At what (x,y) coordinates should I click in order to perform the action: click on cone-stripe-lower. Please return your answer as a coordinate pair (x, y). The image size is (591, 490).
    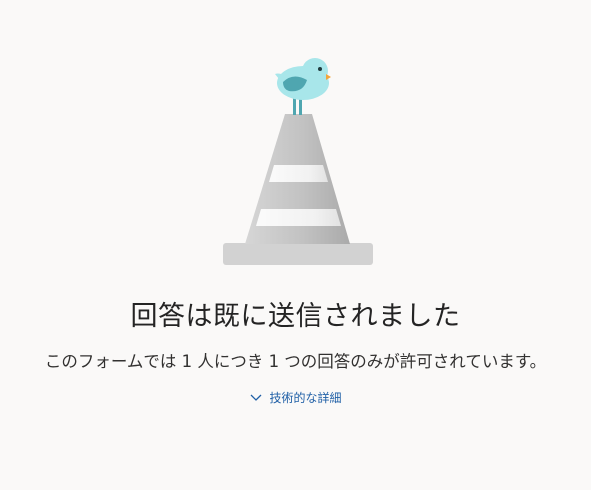
    Looking at the image, I should click on (298, 217).